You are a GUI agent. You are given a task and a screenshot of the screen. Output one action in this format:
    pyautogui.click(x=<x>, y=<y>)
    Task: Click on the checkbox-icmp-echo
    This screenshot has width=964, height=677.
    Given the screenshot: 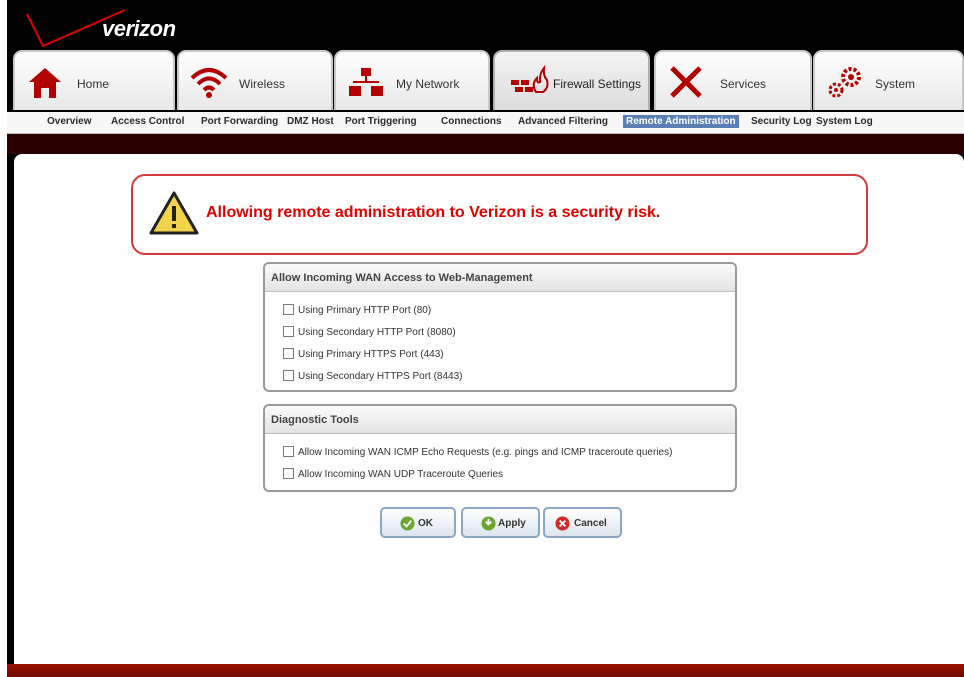 What is the action you would take?
    pyautogui.click(x=288, y=451)
    